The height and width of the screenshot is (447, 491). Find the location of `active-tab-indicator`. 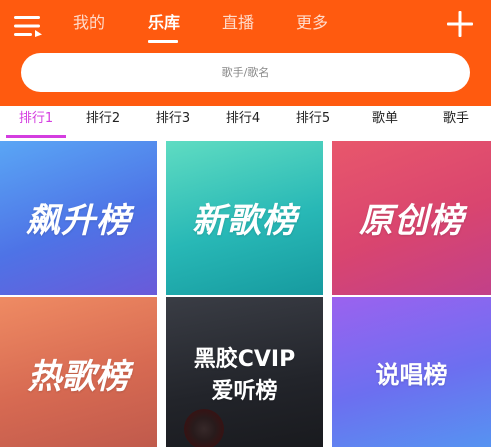

active-tab-indicator is located at coordinates (163, 41).